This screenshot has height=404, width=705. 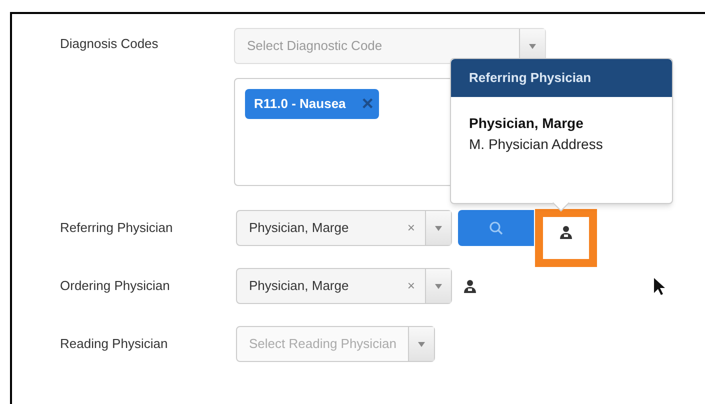 What do you see at coordinates (110, 44) in the screenshot?
I see `field-label: Diagnosis Codes` at bounding box center [110, 44].